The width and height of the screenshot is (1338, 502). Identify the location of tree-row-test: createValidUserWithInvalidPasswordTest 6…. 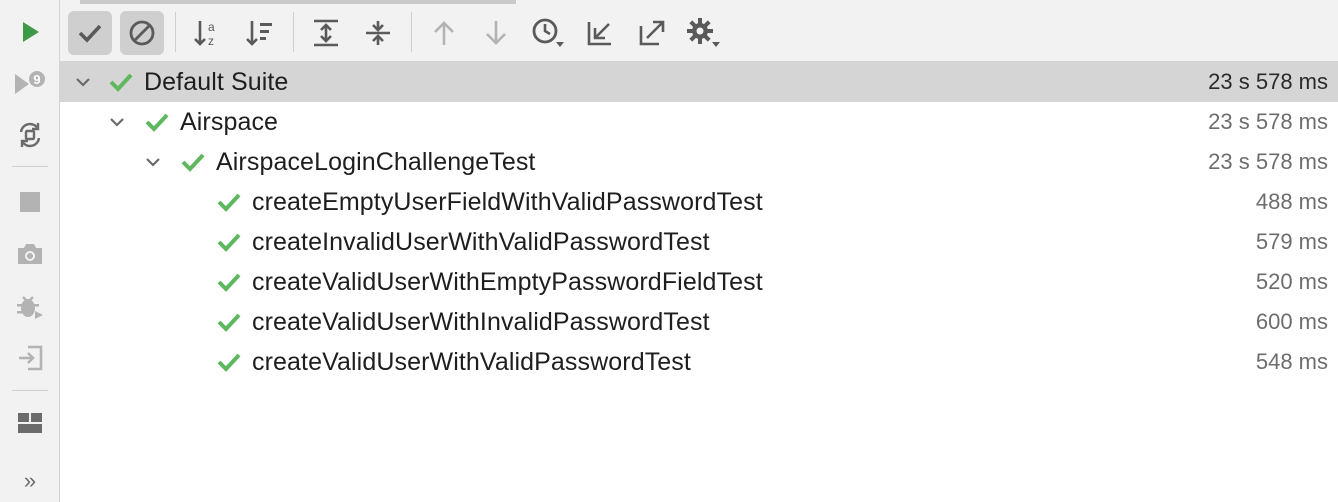
(699, 322).